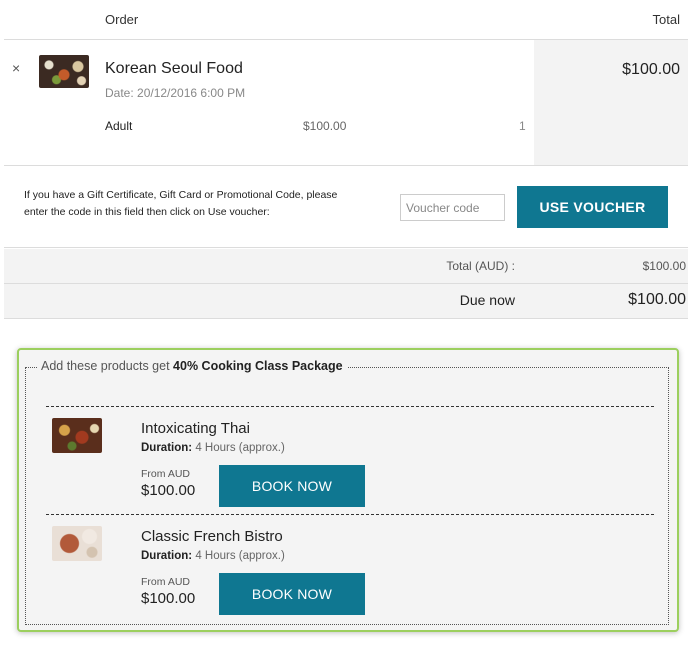 The width and height of the screenshot is (698, 658). What do you see at coordinates (346, 266) in the screenshot?
I see `summary-total-row: Total (AUD) : $100.00` at bounding box center [346, 266].